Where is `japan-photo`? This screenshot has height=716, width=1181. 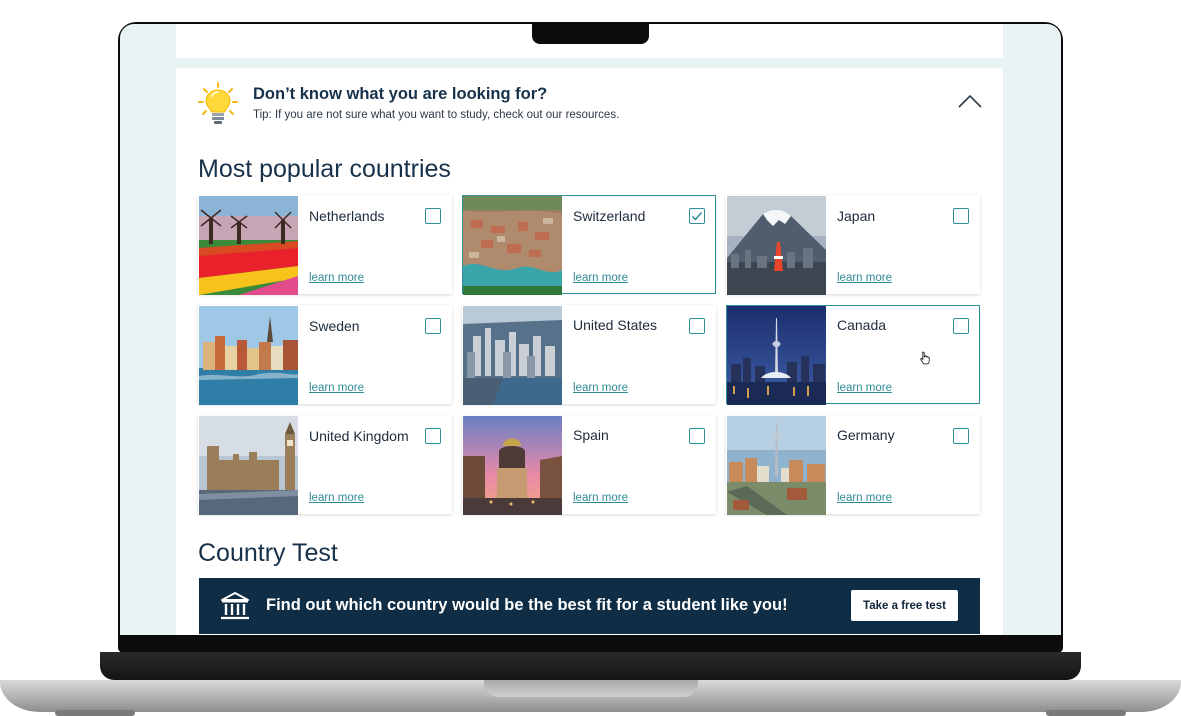 japan-photo is located at coordinates (776, 245).